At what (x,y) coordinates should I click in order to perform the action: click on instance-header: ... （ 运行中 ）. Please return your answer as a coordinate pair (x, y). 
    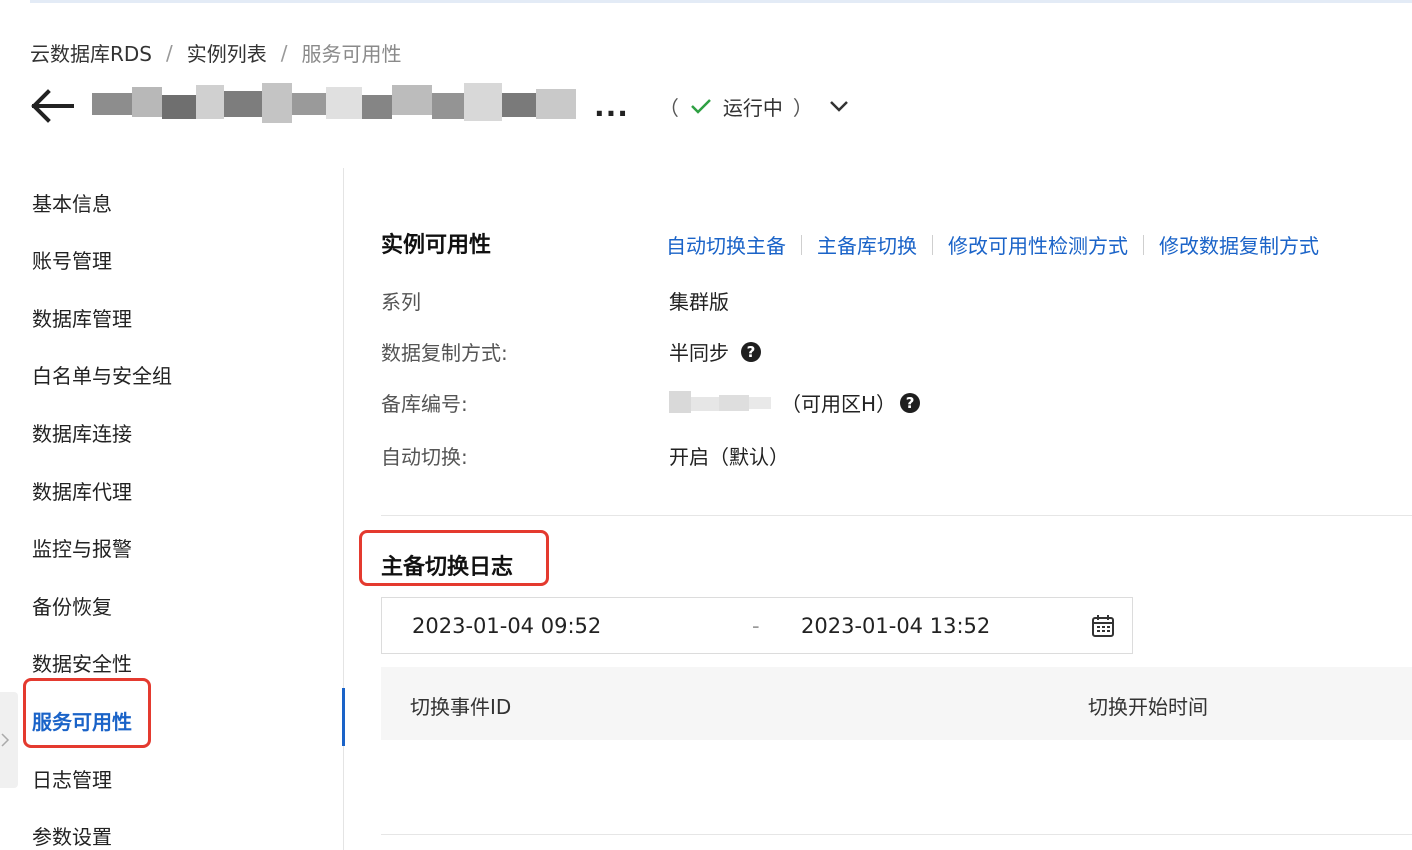
    Looking at the image, I should click on (478, 106).